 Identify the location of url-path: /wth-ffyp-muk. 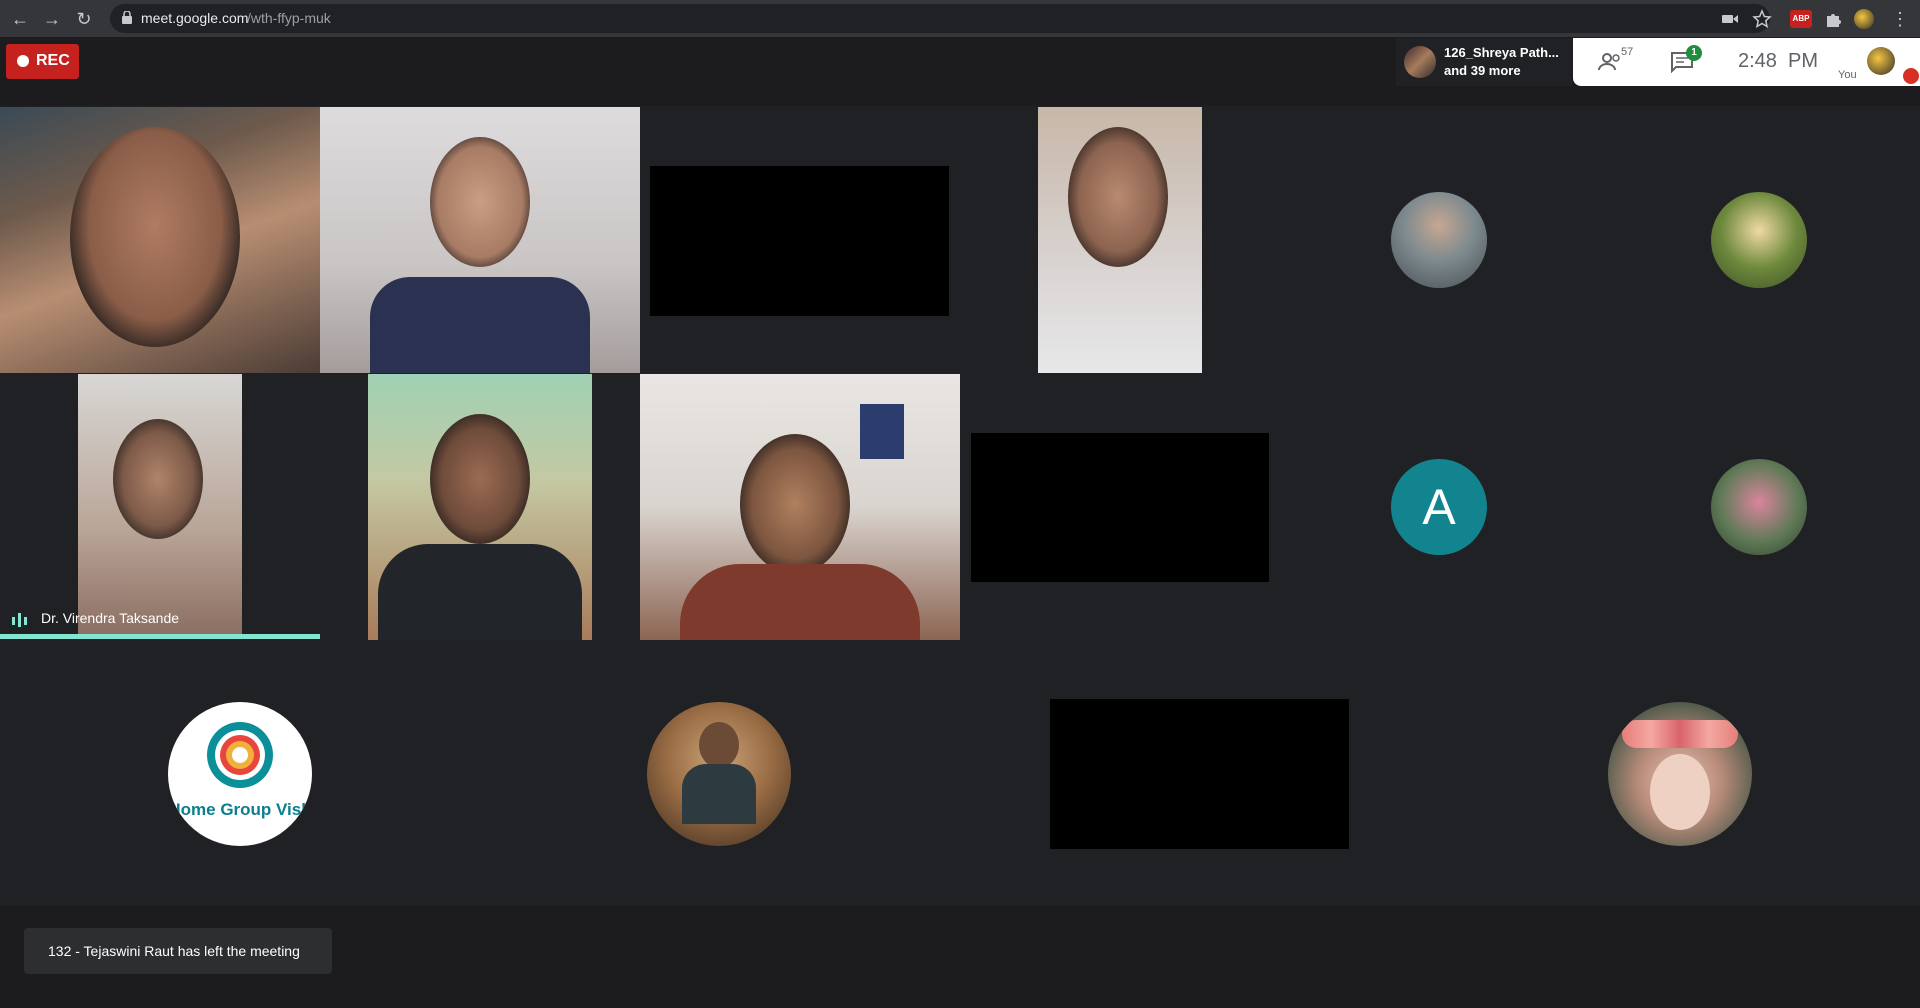
(289, 18).